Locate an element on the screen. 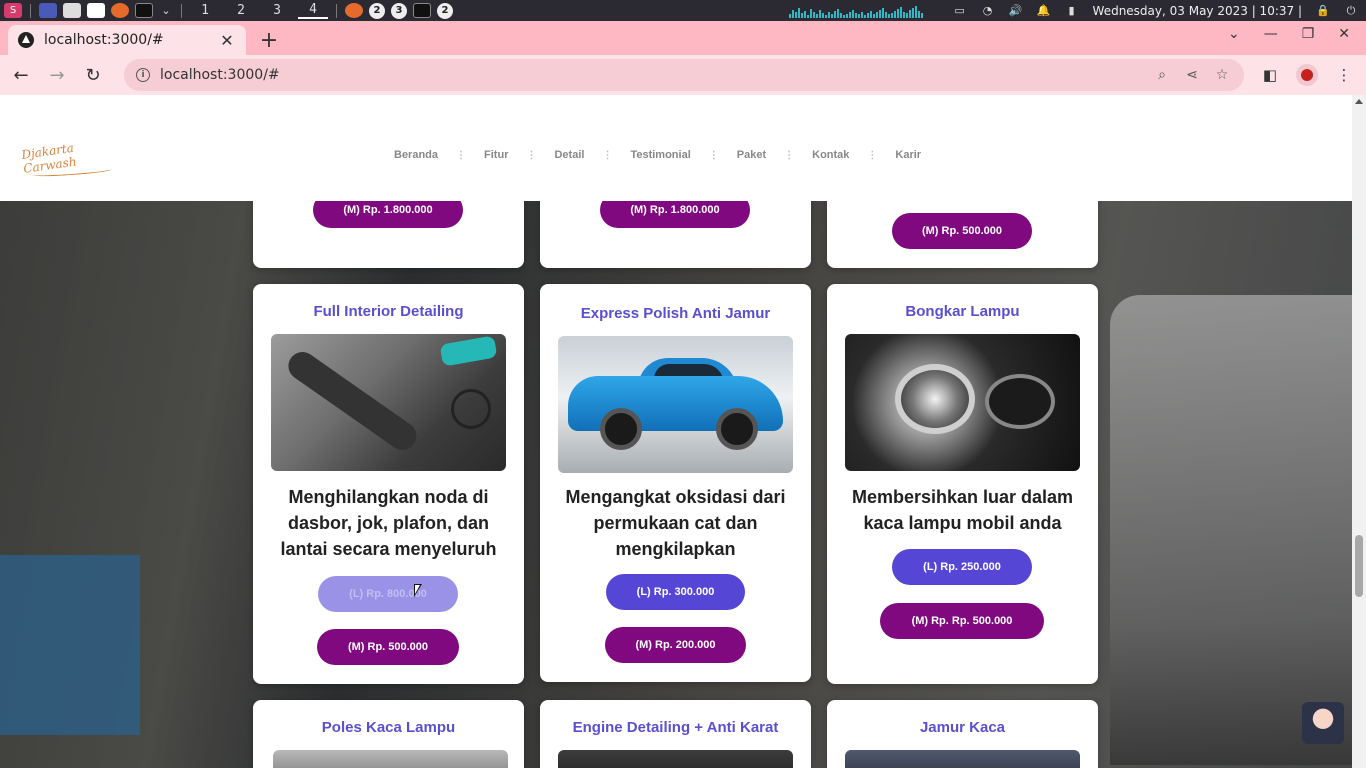 The width and height of the screenshot is (1366, 768). workspace-2: 2 is located at coordinates (241, 10).